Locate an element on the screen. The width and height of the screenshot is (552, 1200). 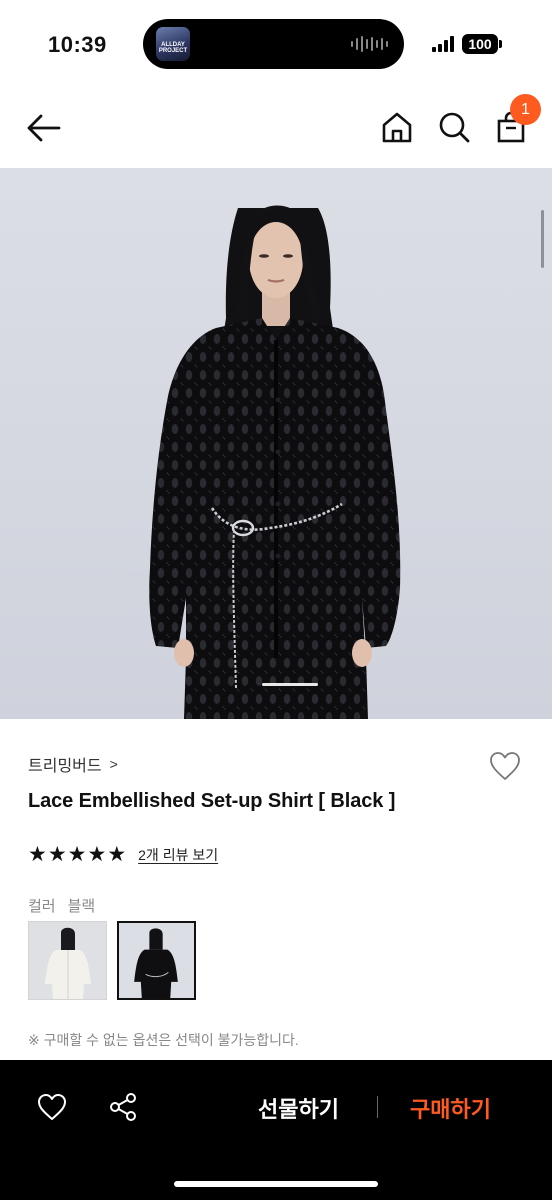
dynamic-island: ALLDAY PROJECT is located at coordinates (273, 44).